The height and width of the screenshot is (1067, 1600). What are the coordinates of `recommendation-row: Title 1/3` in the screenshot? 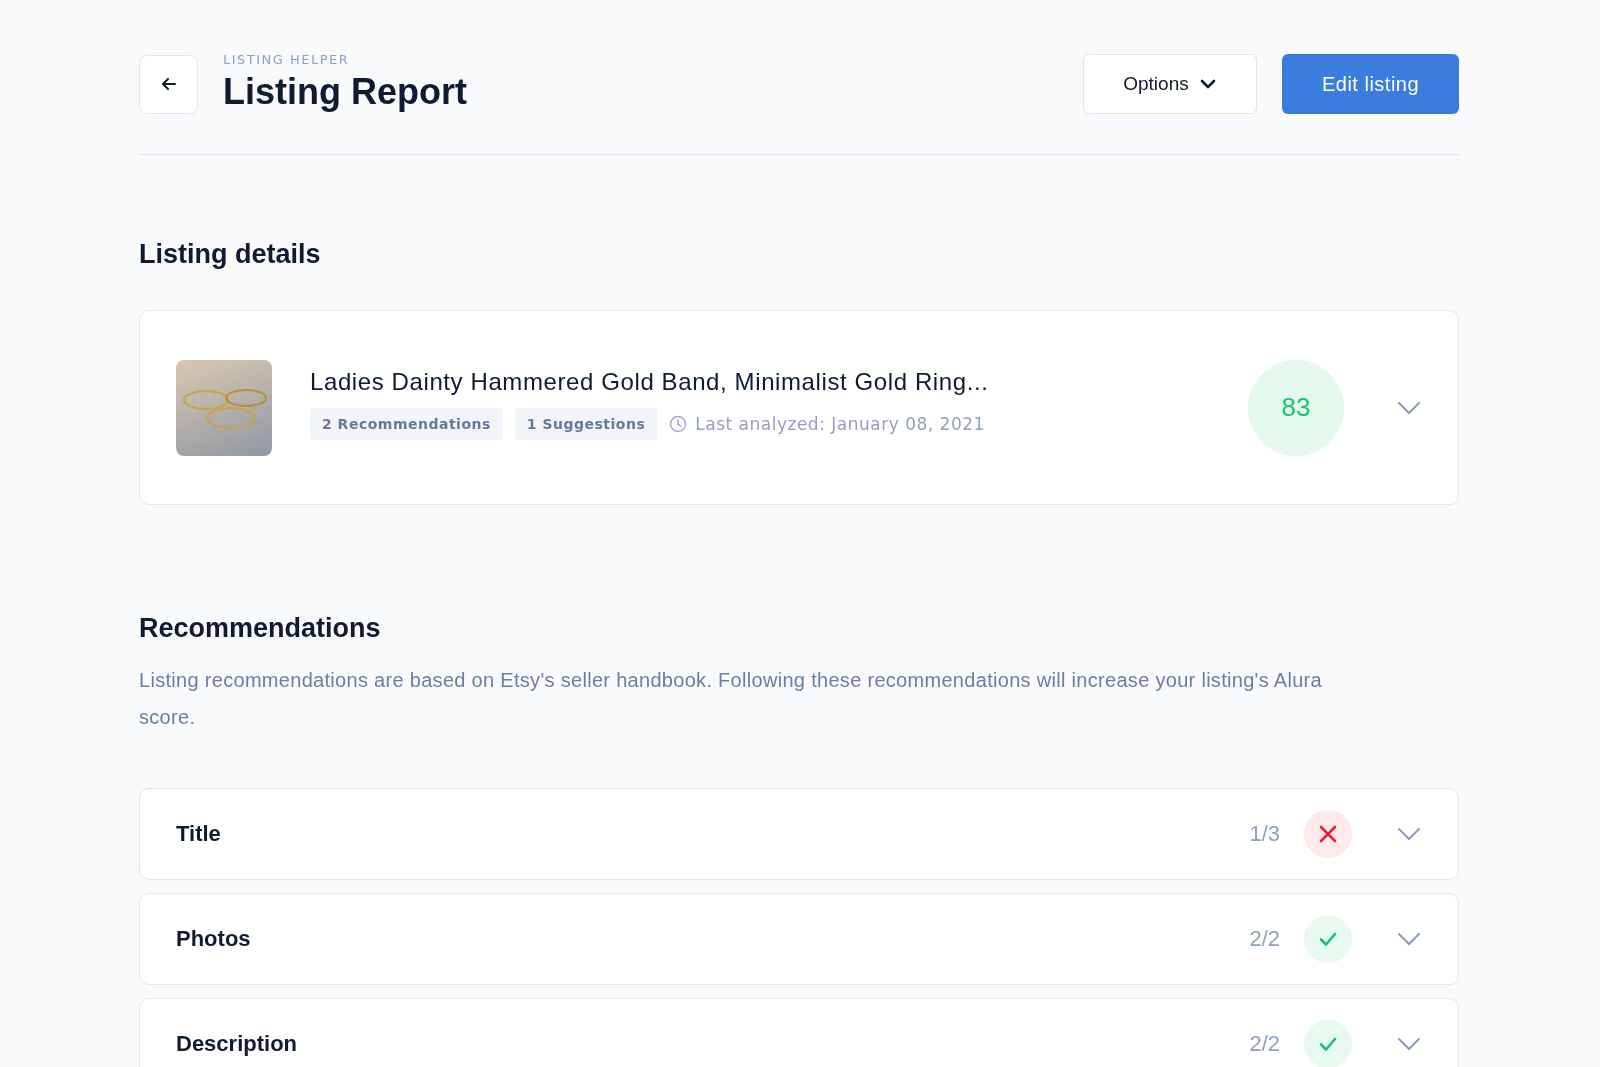 It's located at (799, 834).